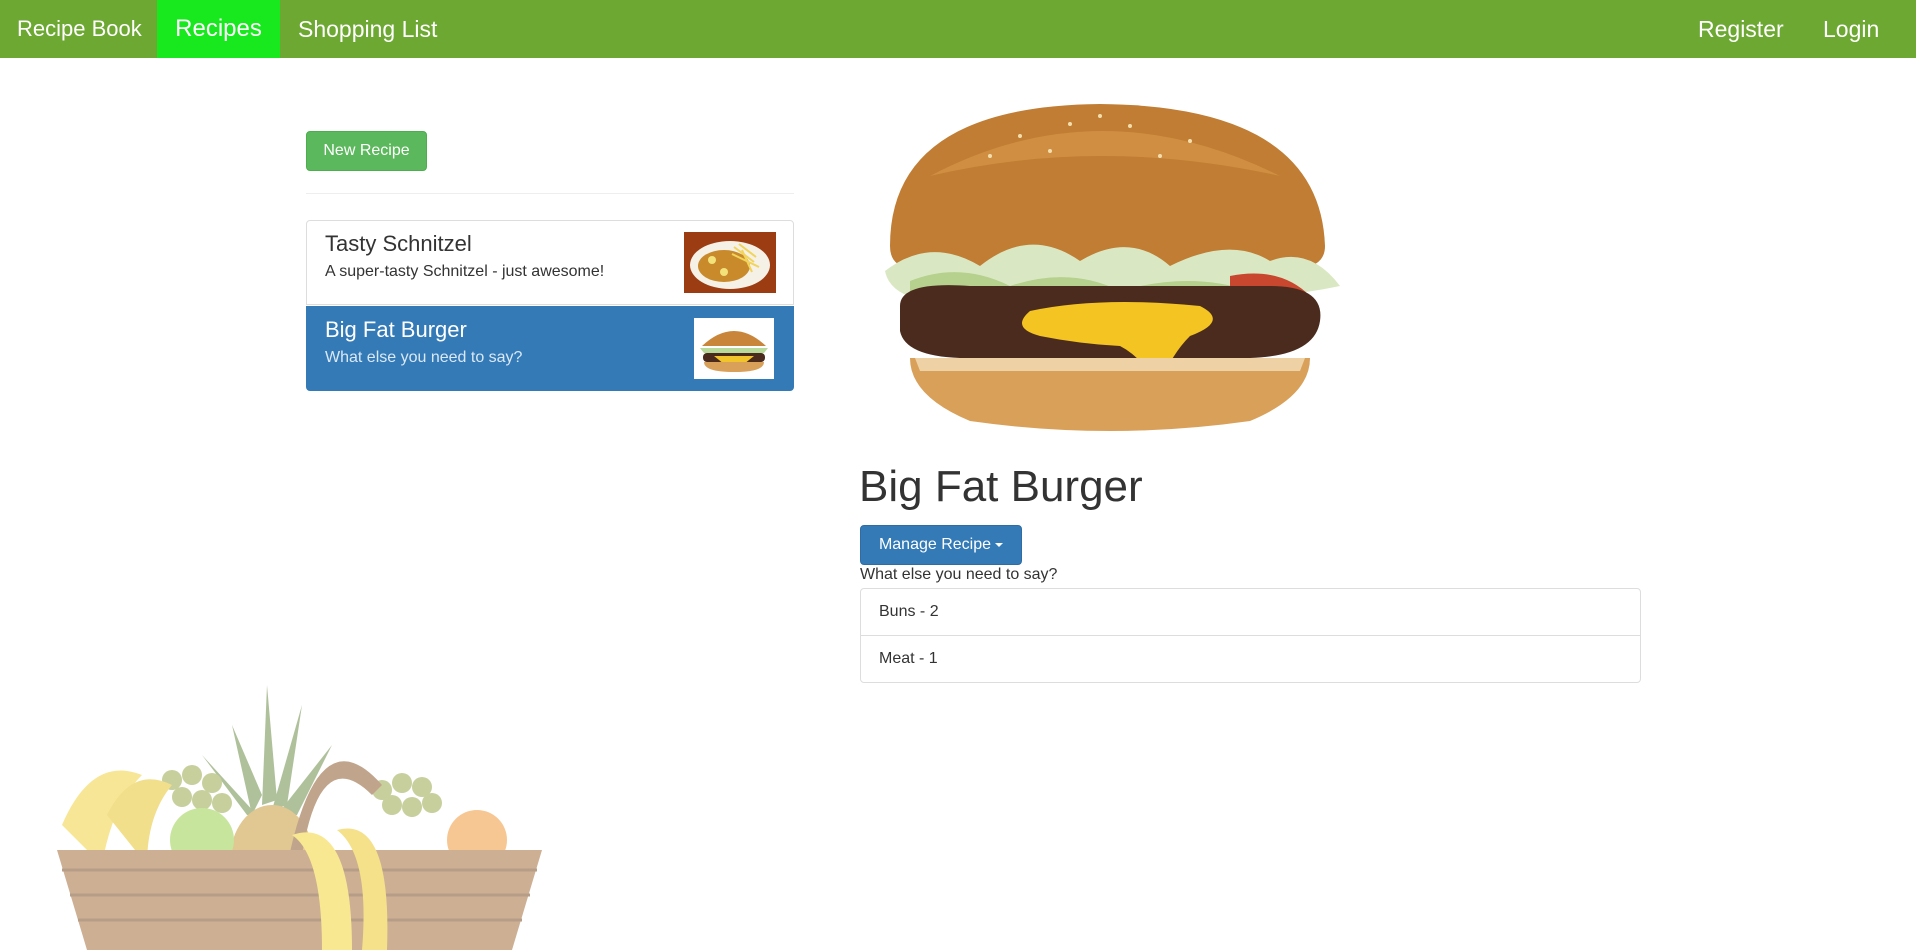 This screenshot has height=950, width=1916. What do you see at coordinates (299, 817) in the screenshot?
I see `fruit-basket-image` at bounding box center [299, 817].